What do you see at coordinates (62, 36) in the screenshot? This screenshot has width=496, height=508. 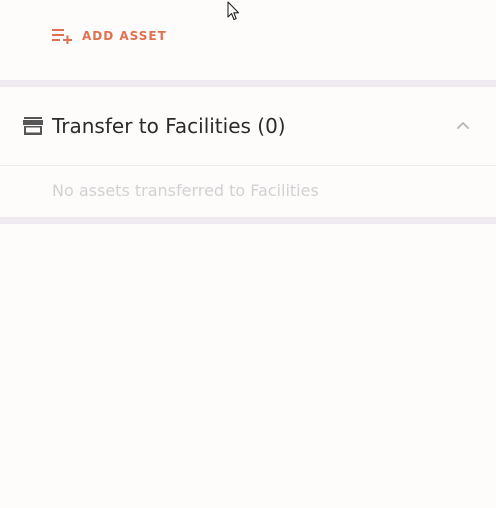 I see `playlist-add-icon` at bounding box center [62, 36].